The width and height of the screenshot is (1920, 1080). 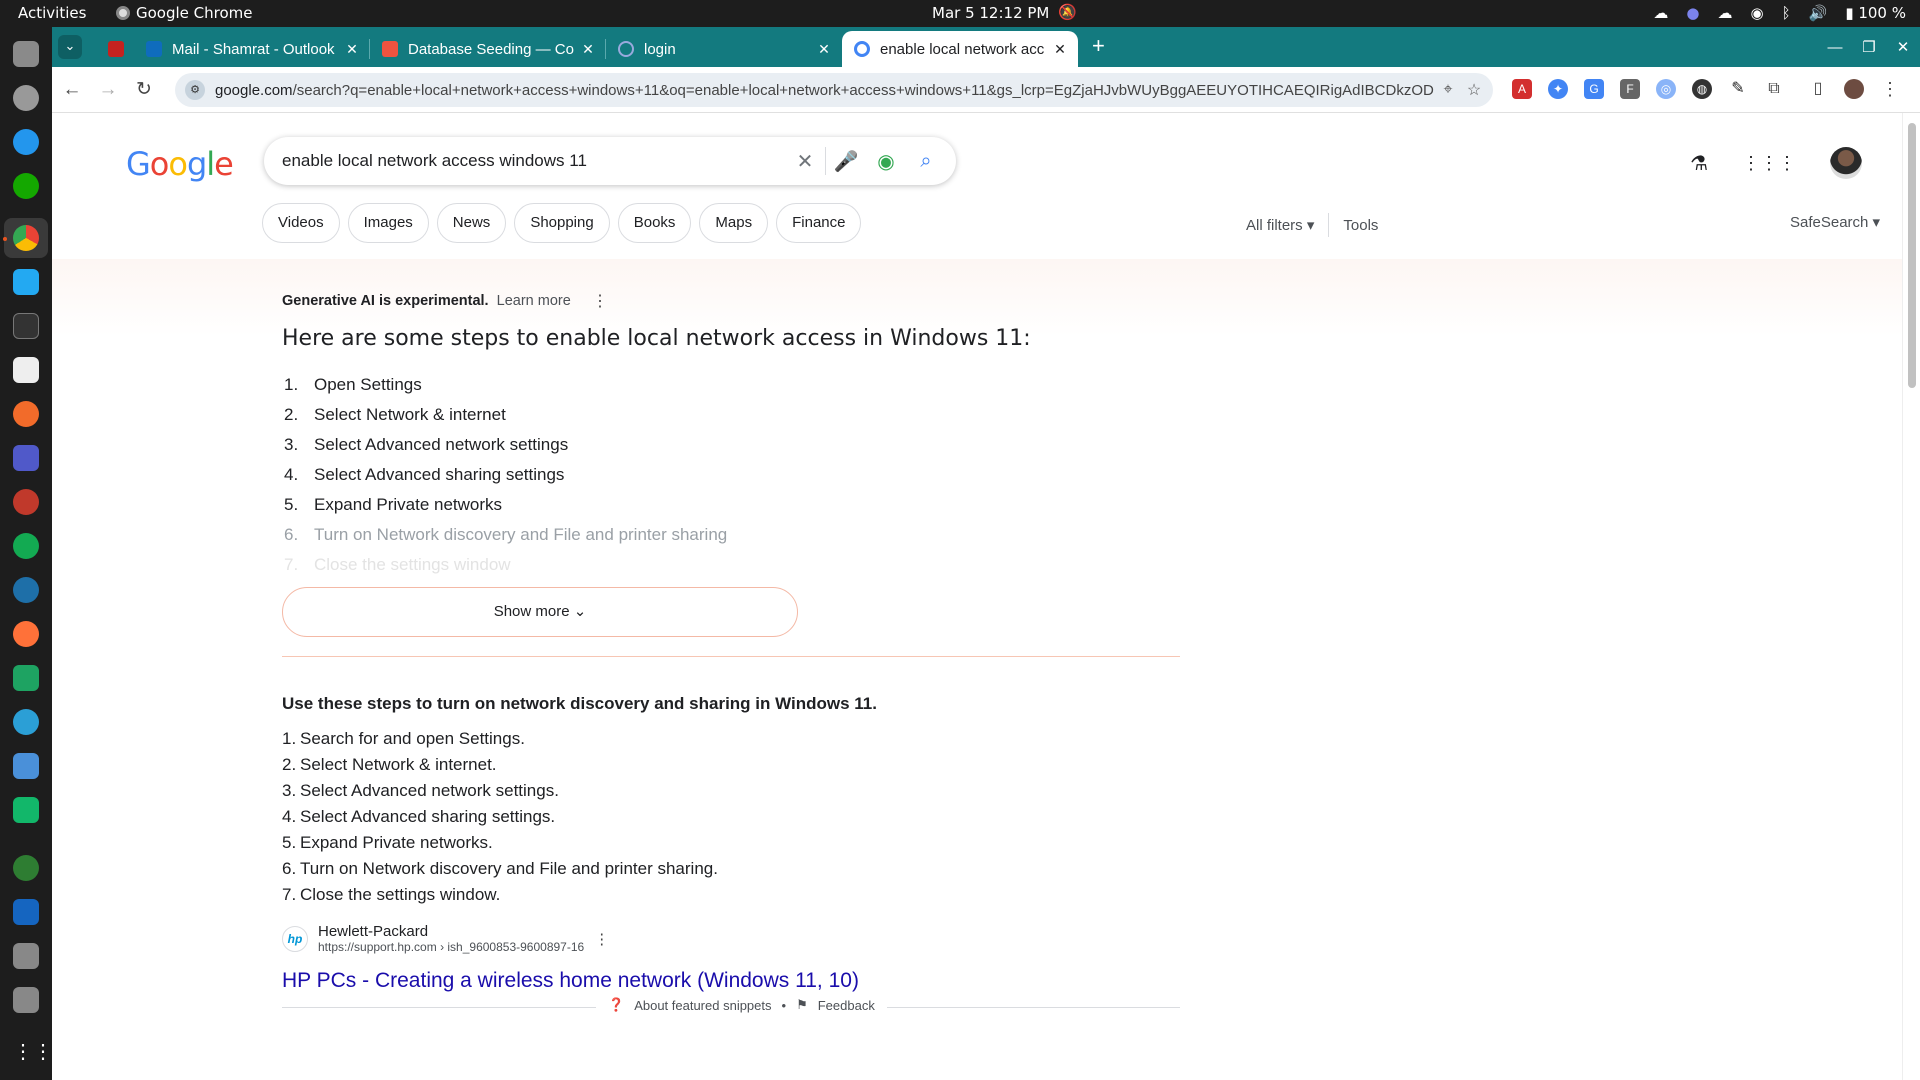 I want to click on extension-icon: F, so click(x=1630, y=89).